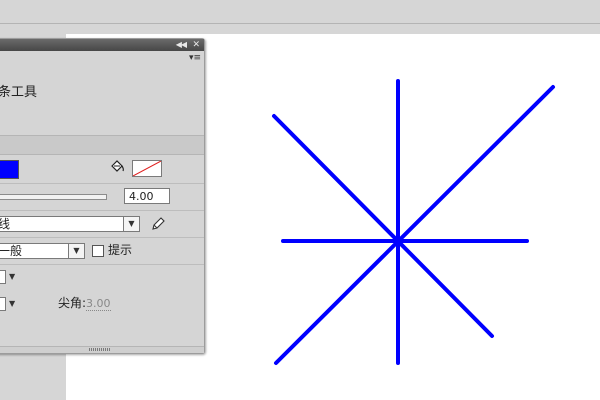 Image resolution: width=600 pixels, height=400 pixels. I want to click on panel-resize-grip, so click(102, 349).